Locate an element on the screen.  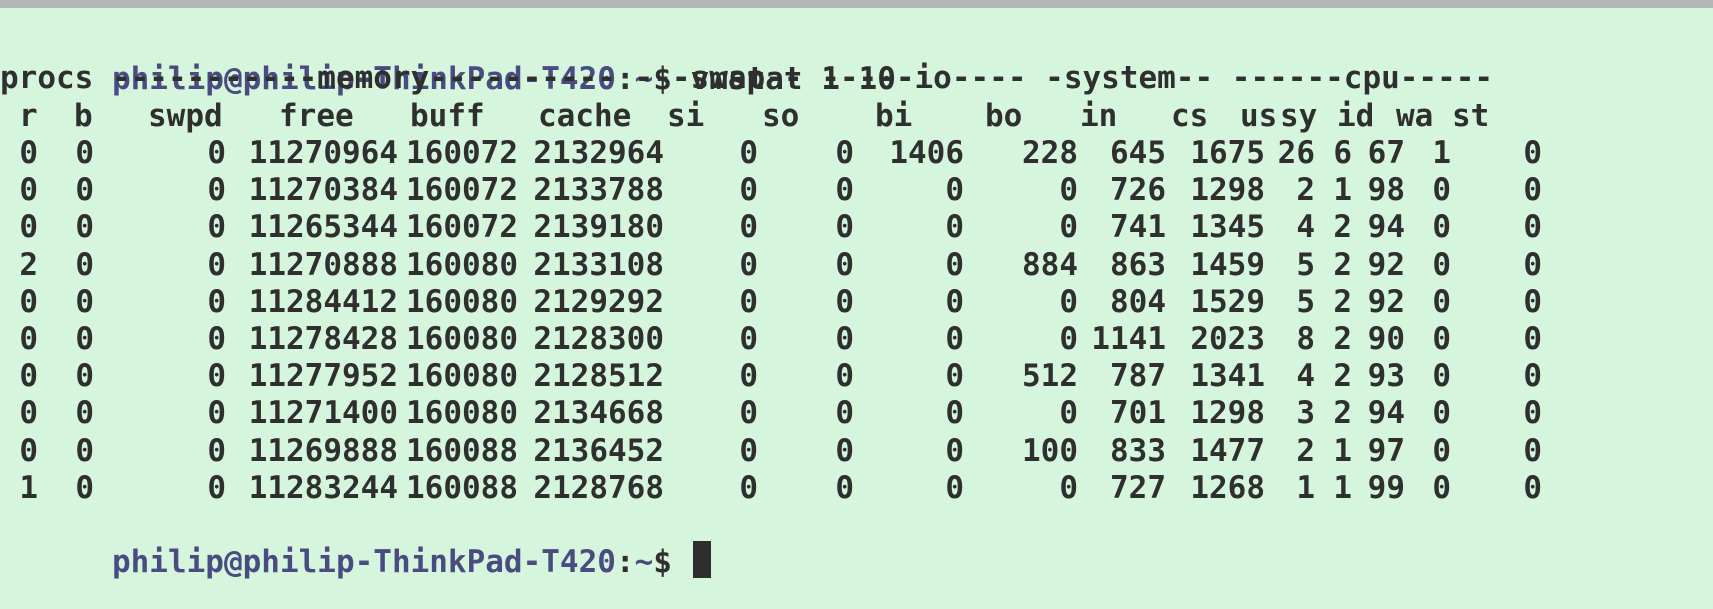
vmstat-cell-cs: 2023 is located at coordinates (1227, 339).